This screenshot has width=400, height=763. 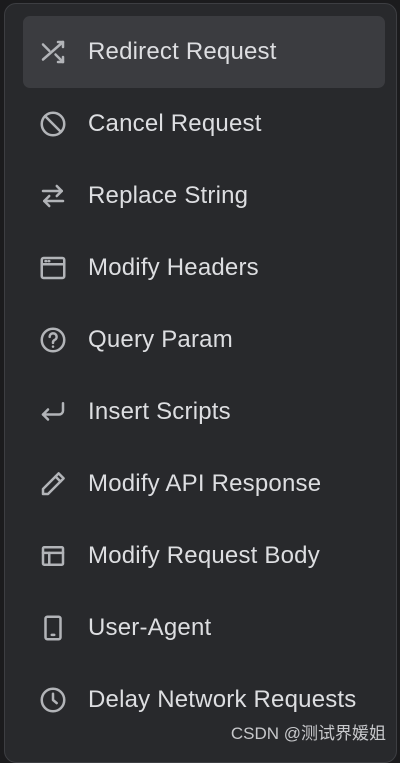 I want to click on menu-item-modify-api-response: Modify API Response, so click(x=204, y=484).